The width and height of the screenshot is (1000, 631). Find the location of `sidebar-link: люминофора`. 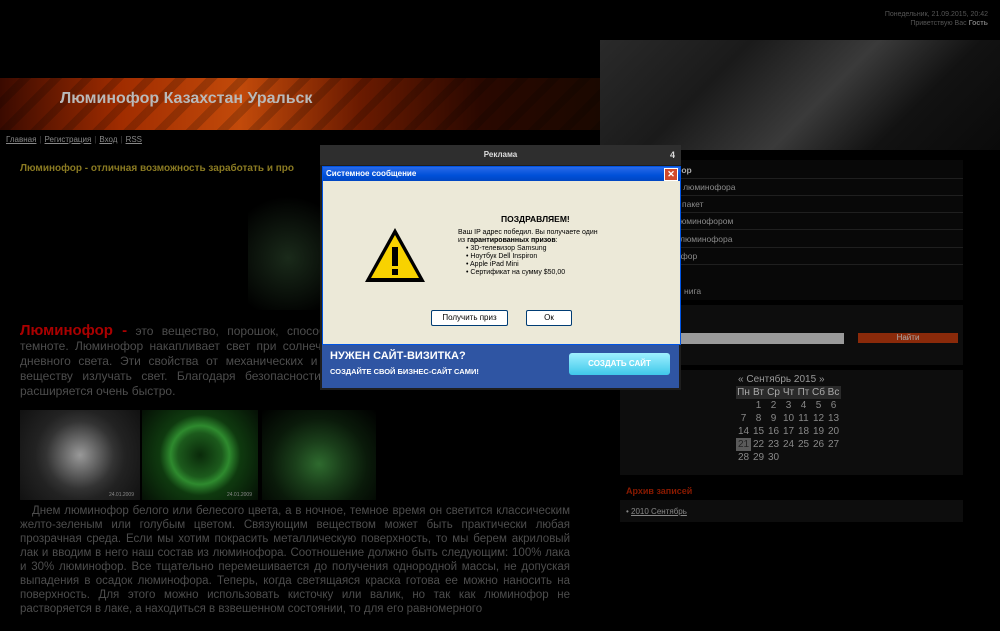

sidebar-link: люминофора is located at coordinates (706, 239).